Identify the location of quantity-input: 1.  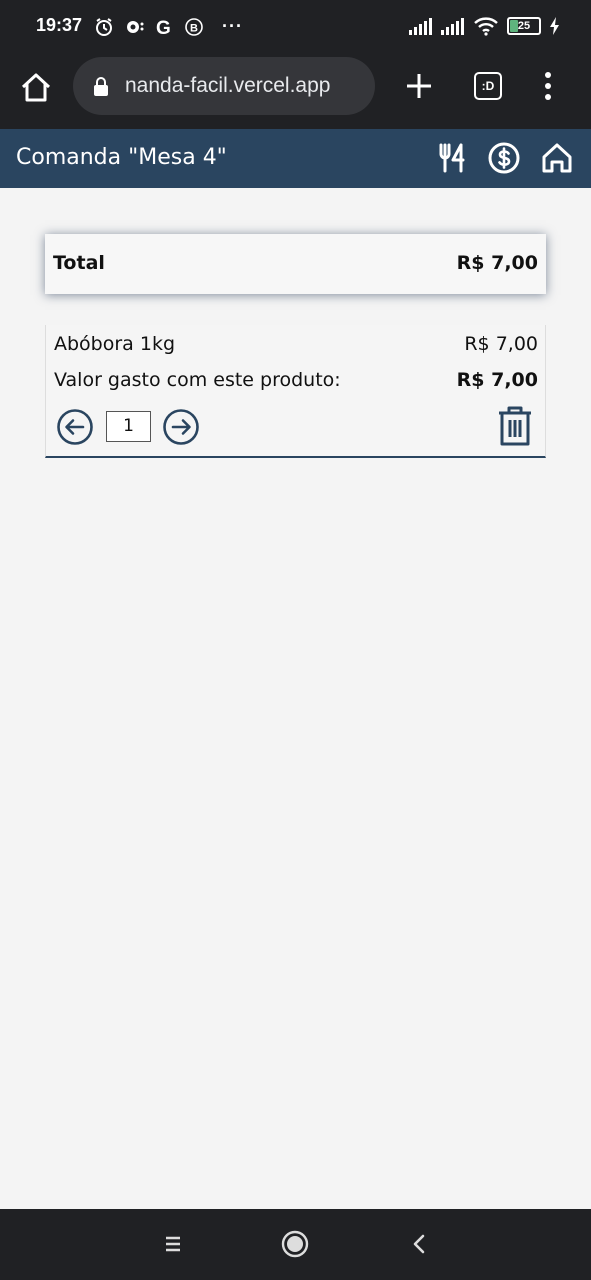
(128, 426).